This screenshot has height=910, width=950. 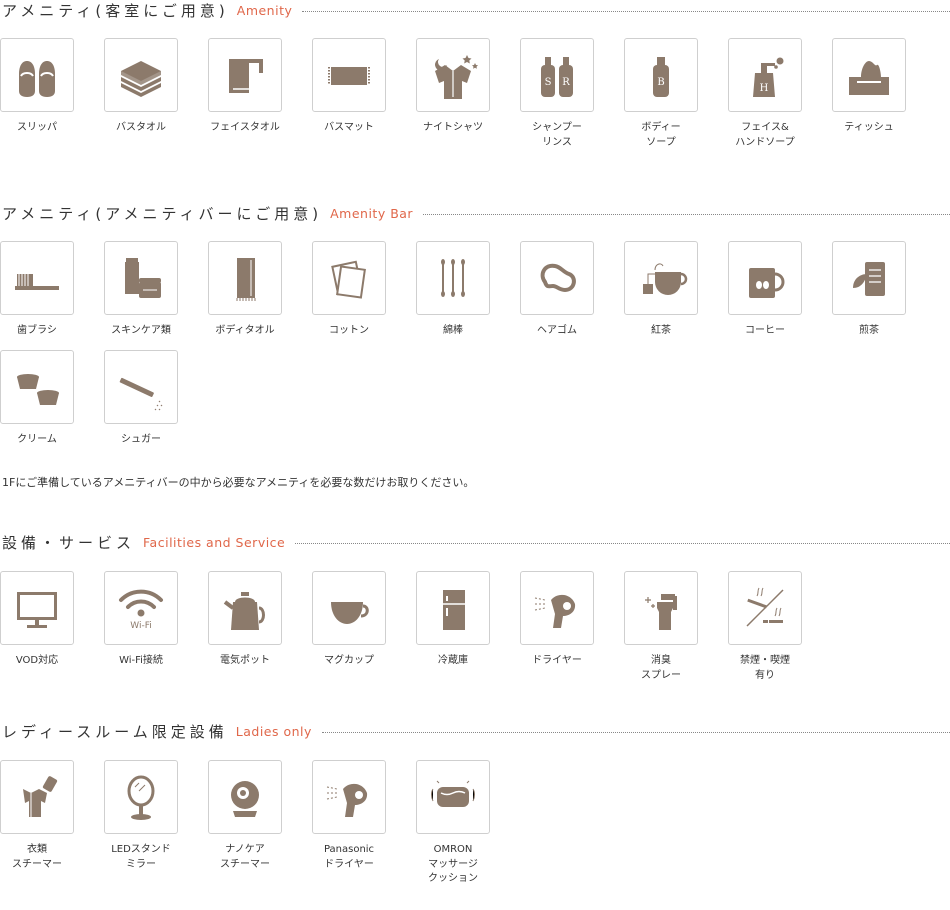 I want to click on svg-text: R, so click(x=566, y=82).